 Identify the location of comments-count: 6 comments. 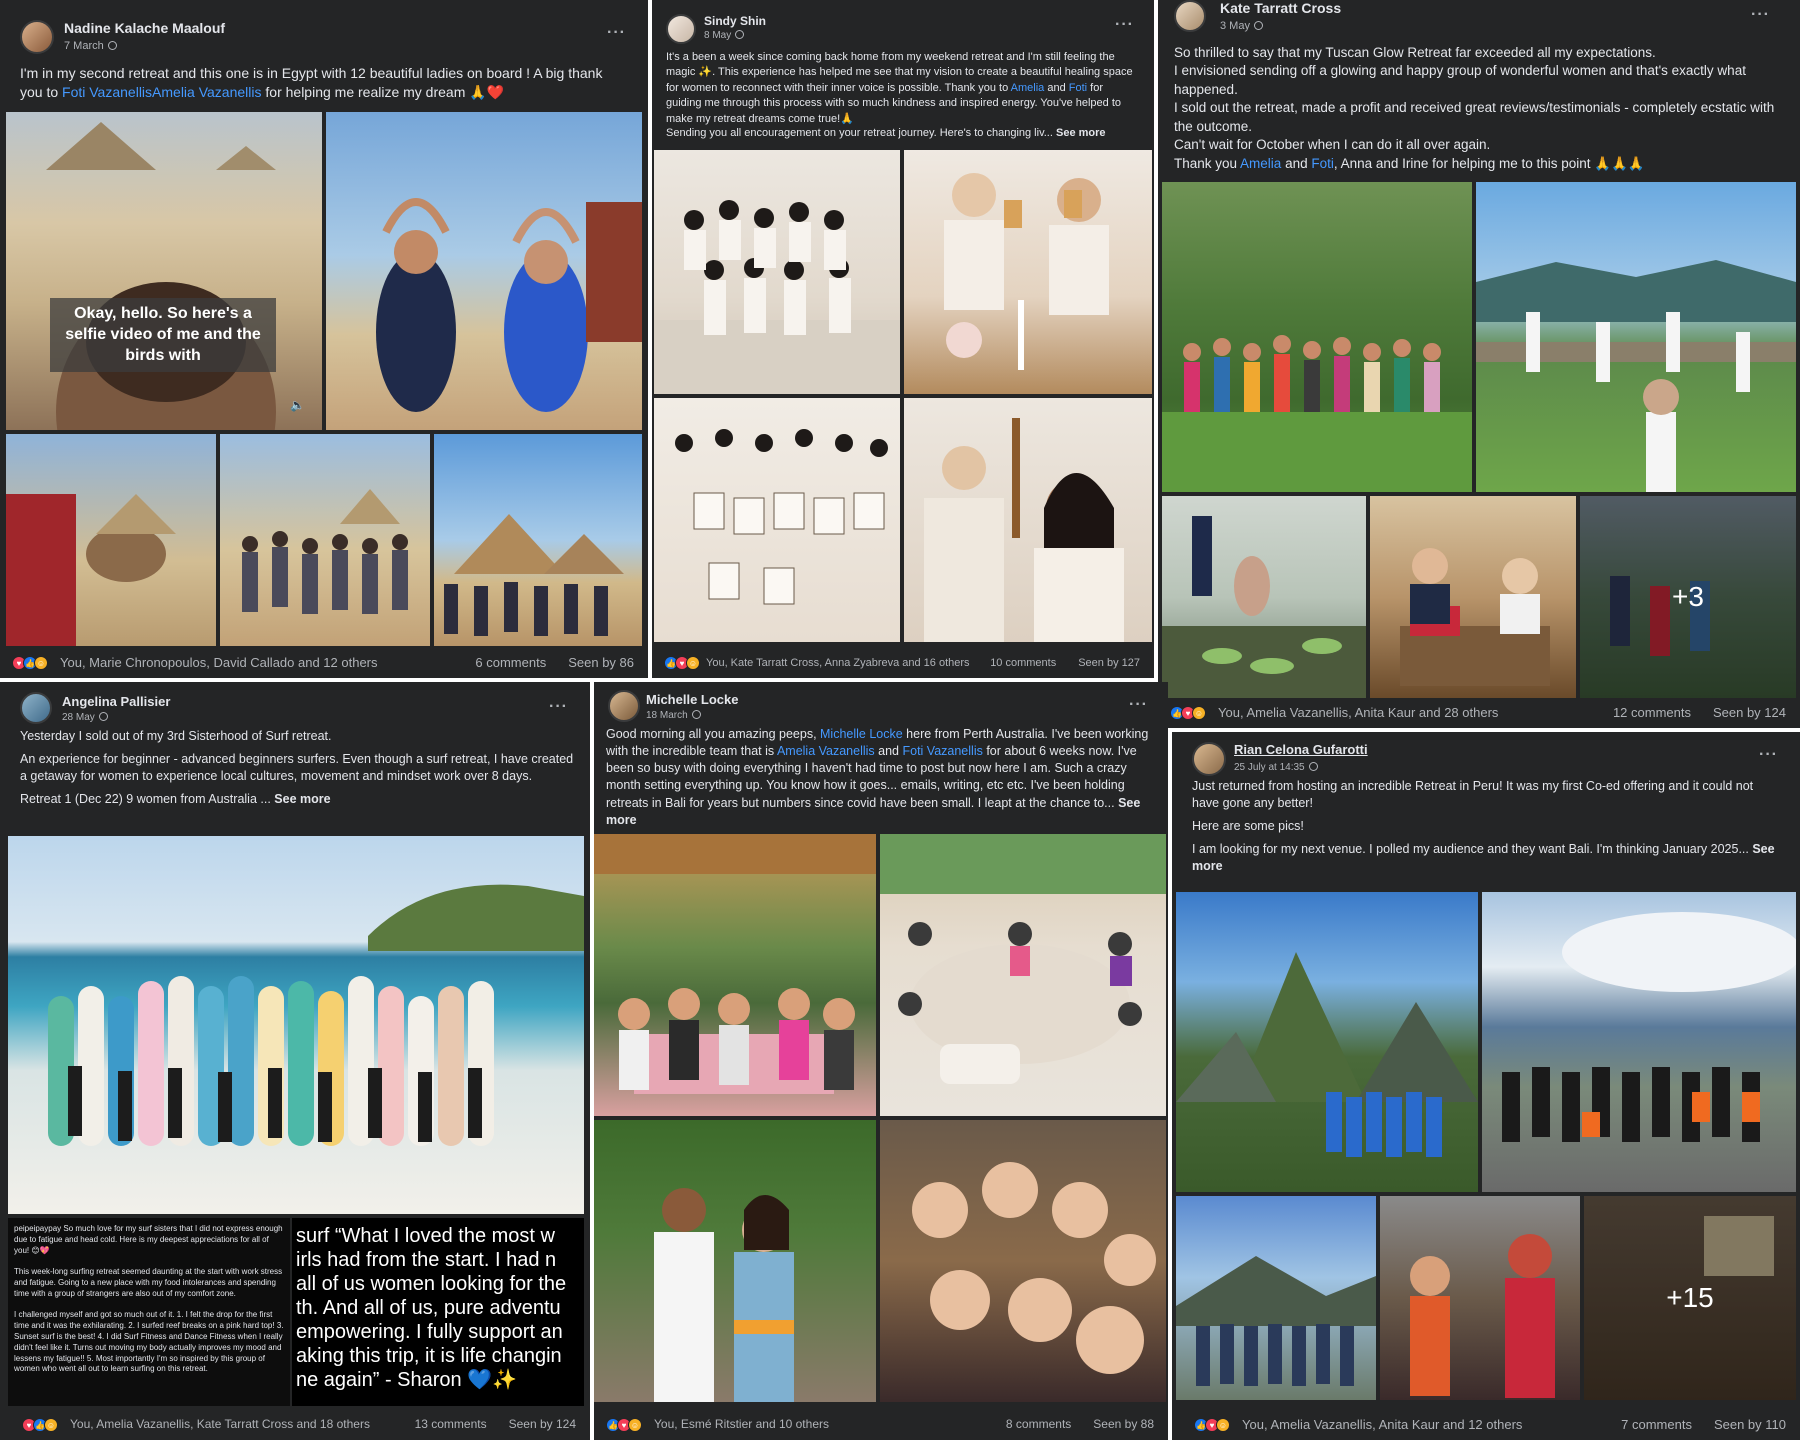
(510, 662).